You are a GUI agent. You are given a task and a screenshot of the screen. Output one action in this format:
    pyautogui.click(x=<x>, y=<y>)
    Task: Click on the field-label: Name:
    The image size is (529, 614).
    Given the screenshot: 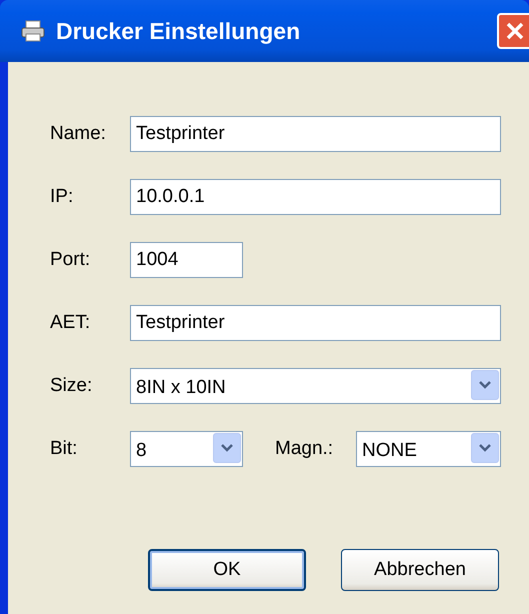 What is the action you would take?
    pyautogui.click(x=78, y=134)
    